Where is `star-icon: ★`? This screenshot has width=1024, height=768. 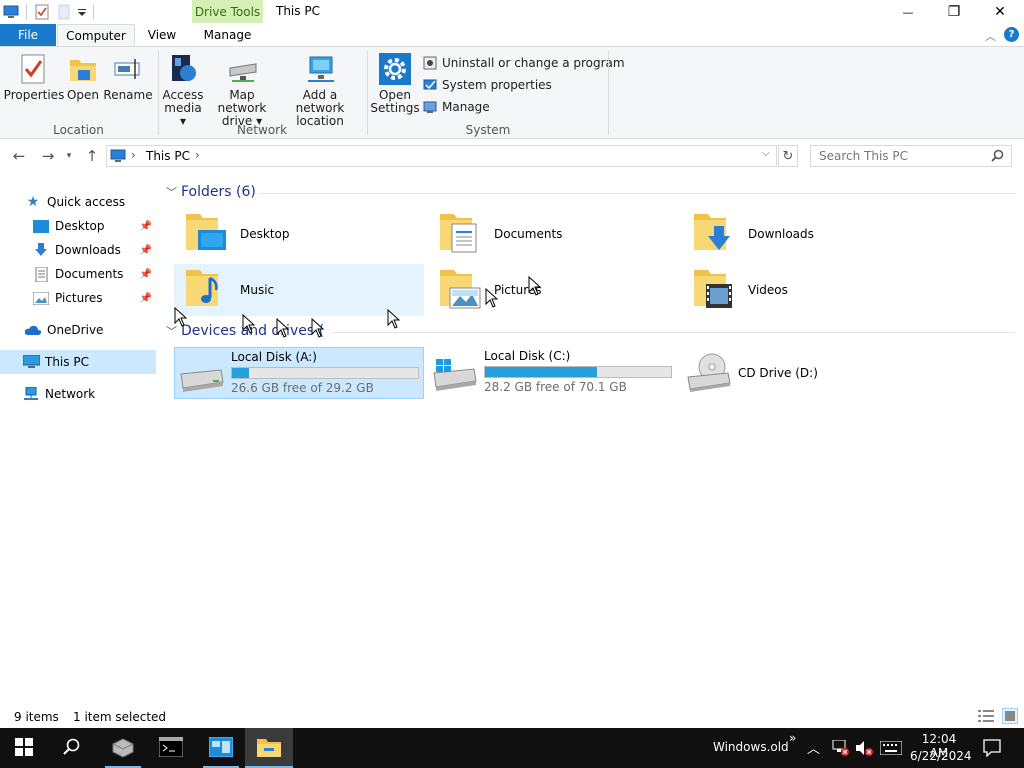 star-icon: ★ is located at coordinates (33, 202).